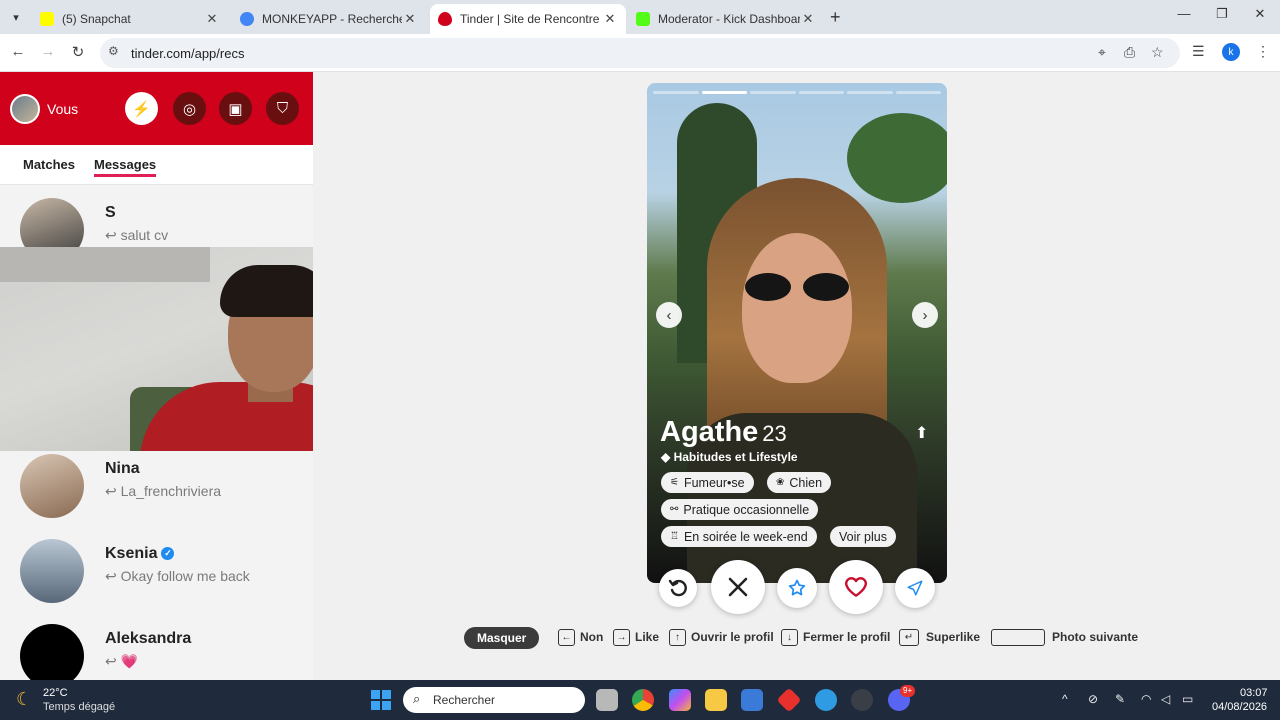 Image resolution: width=1280 pixels, height=720 pixels. What do you see at coordinates (797, 588) in the screenshot?
I see `superlike-button` at bounding box center [797, 588].